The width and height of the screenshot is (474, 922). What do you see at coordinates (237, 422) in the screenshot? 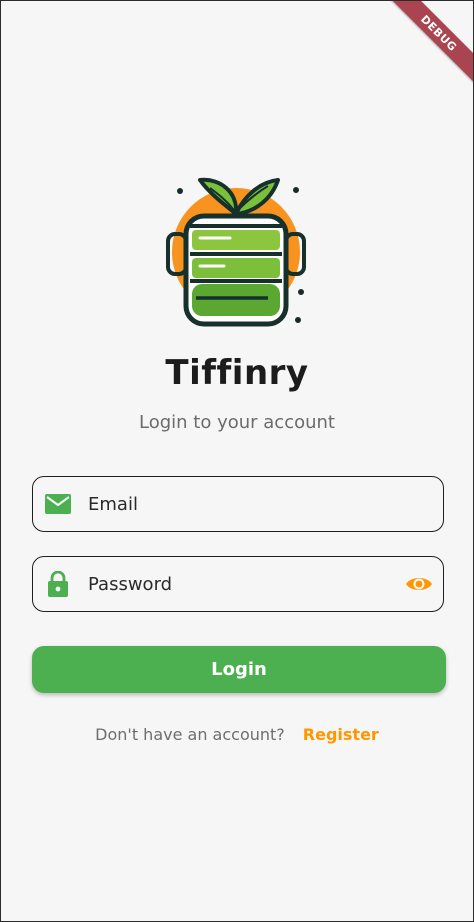
I see `login-subtitle: Login to your account` at bounding box center [237, 422].